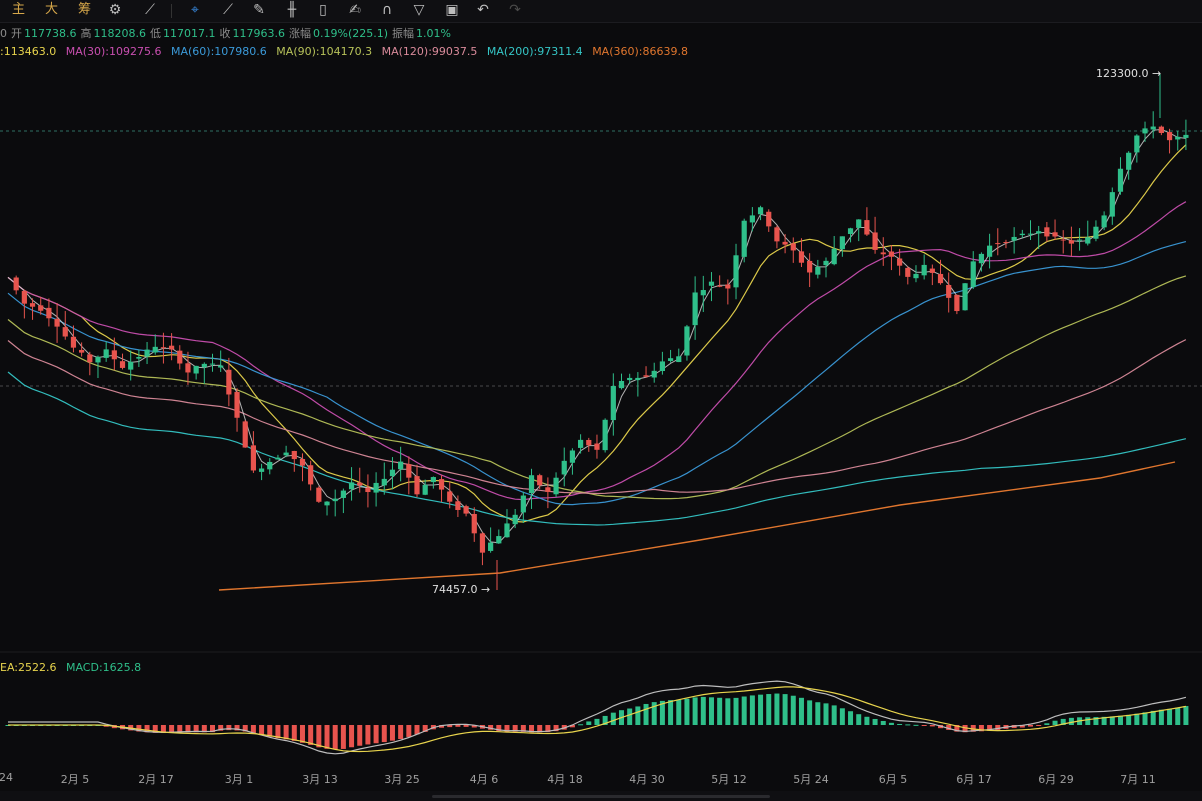 This screenshot has height=801, width=1202. Describe the element at coordinates (1138, 779) in the screenshot. I see `x-tick-label: 7月 11` at that location.